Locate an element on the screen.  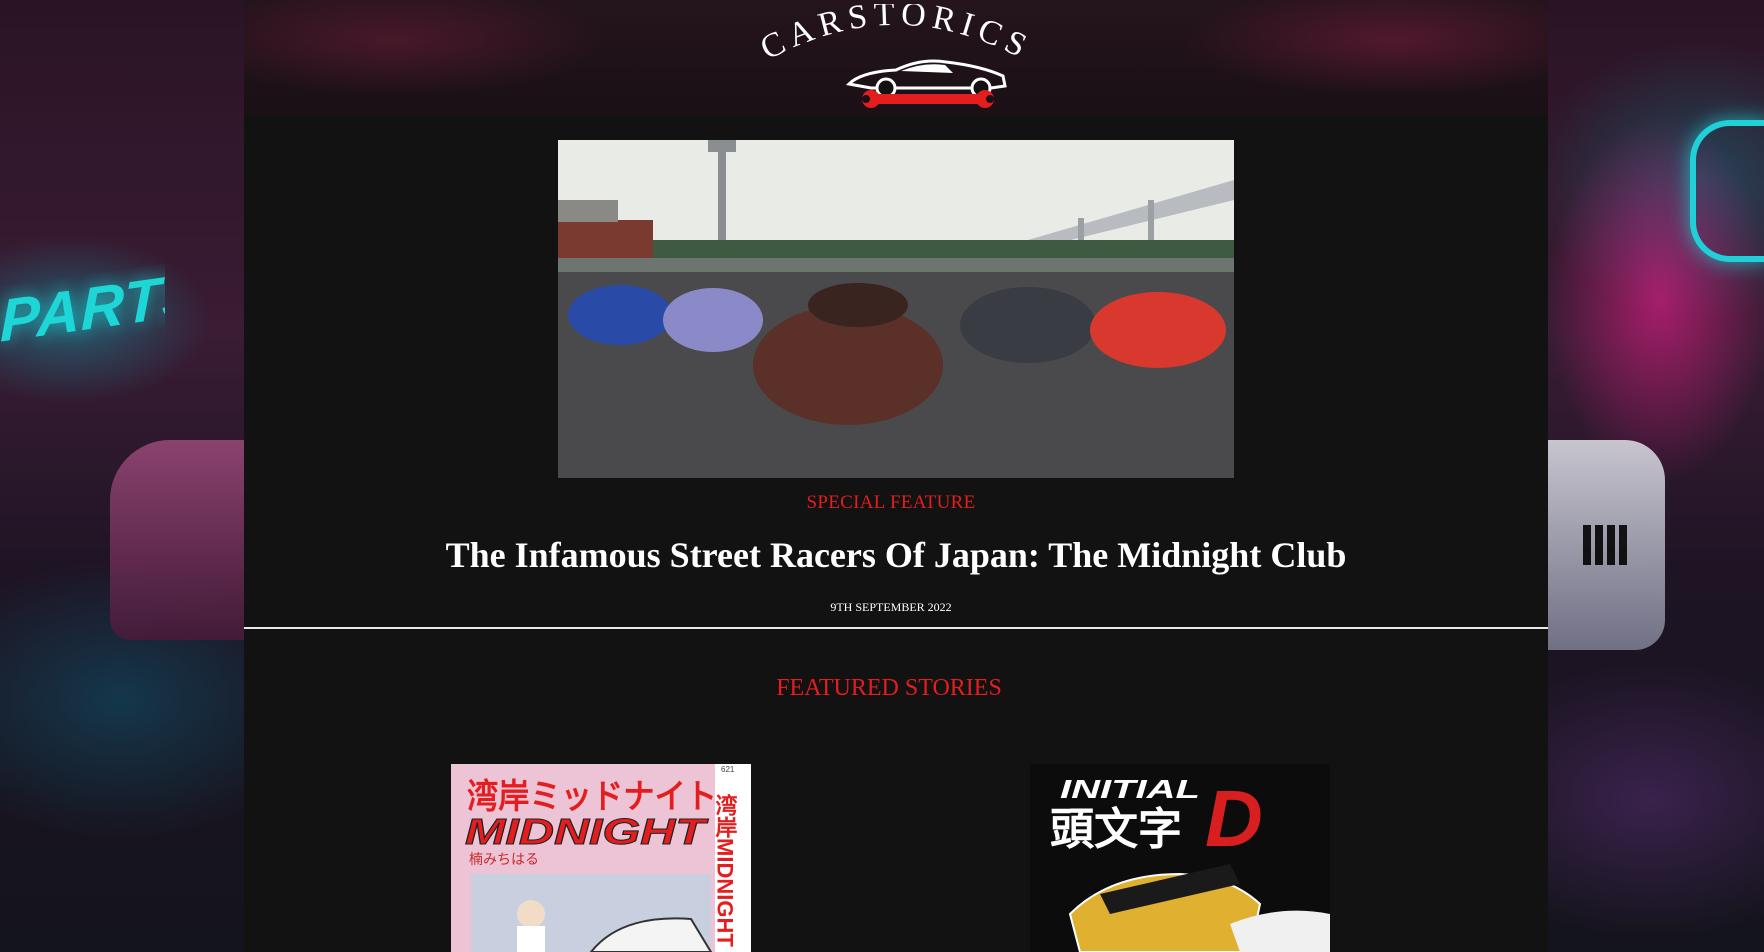
story-card-wangan-midnight: 621 湾岸ミッドナイト MIDNIGHT 楠みちはる 湾岸MIDNIGHT is located at coordinates (601, 858).